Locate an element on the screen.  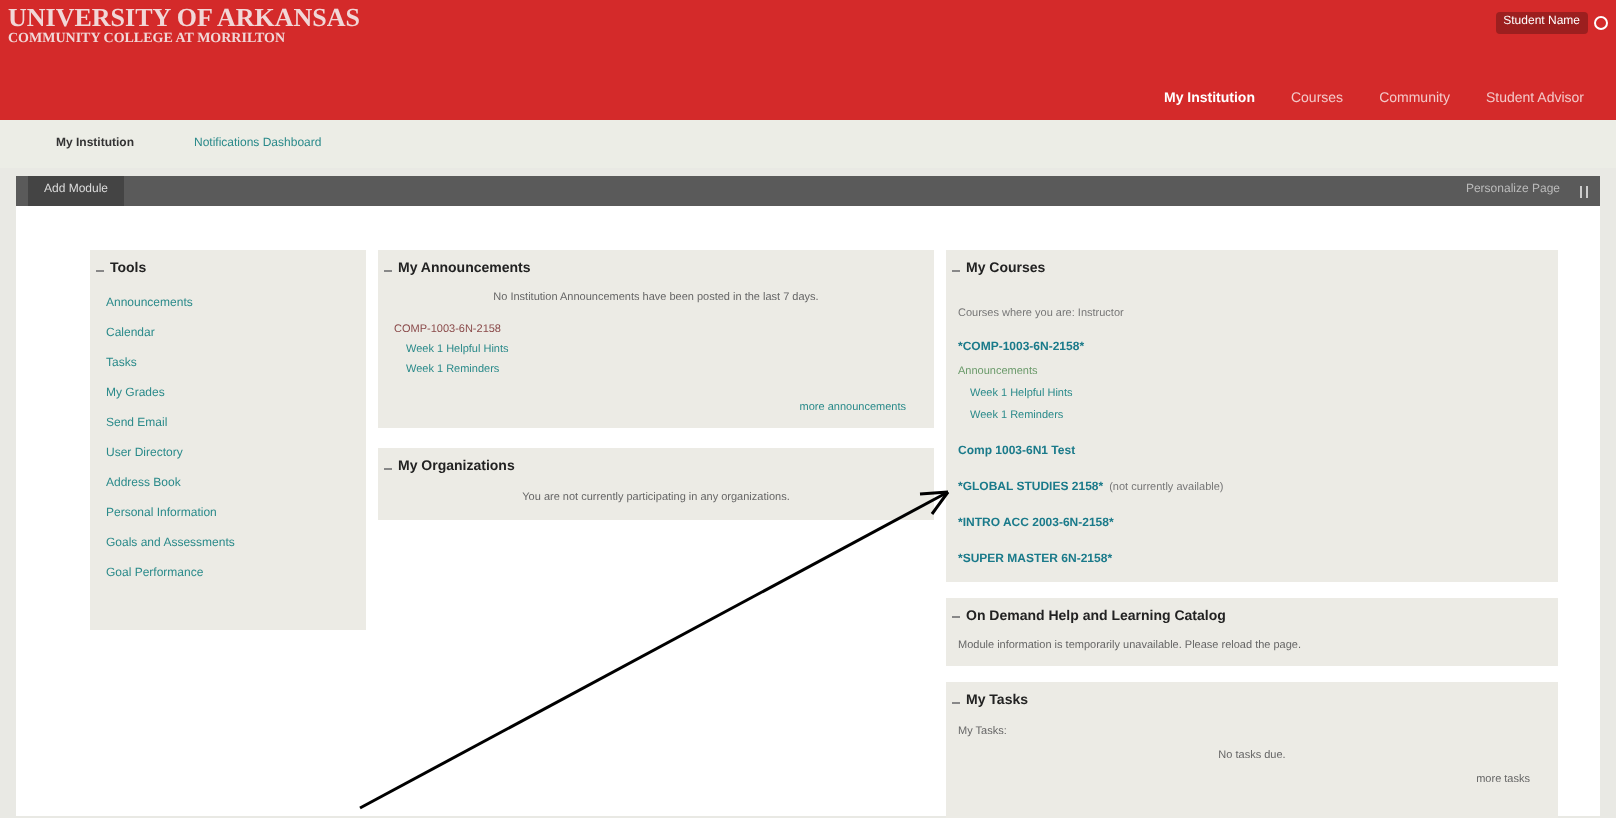
power-icon is located at coordinates (1601, 23).